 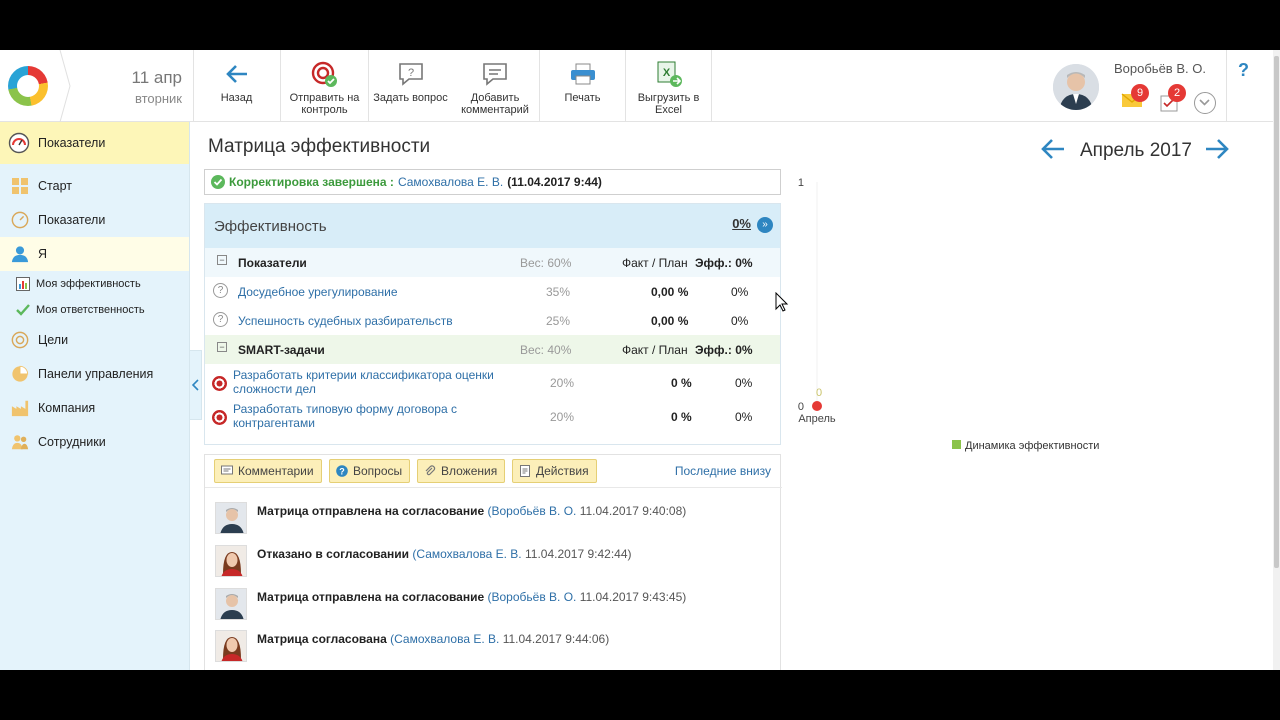 What do you see at coordinates (23, 310) in the screenshot?
I see `checkmark-icon` at bounding box center [23, 310].